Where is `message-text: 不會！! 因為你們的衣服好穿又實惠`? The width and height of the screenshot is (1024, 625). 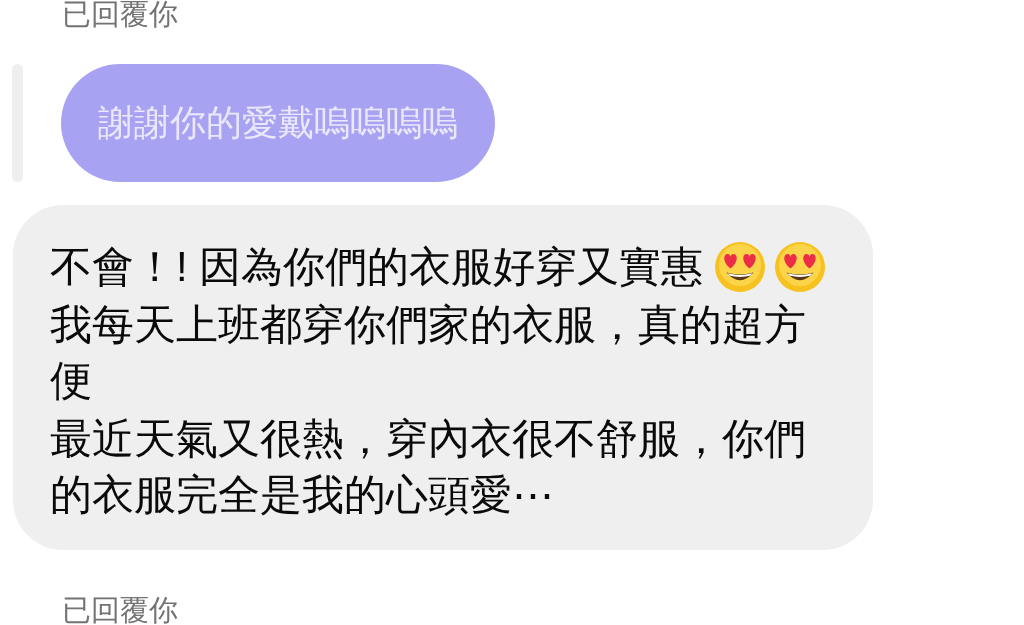 message-text: 不會！! 因為你們的衣服好穿又實惠 is located at coordinates (377, 267).